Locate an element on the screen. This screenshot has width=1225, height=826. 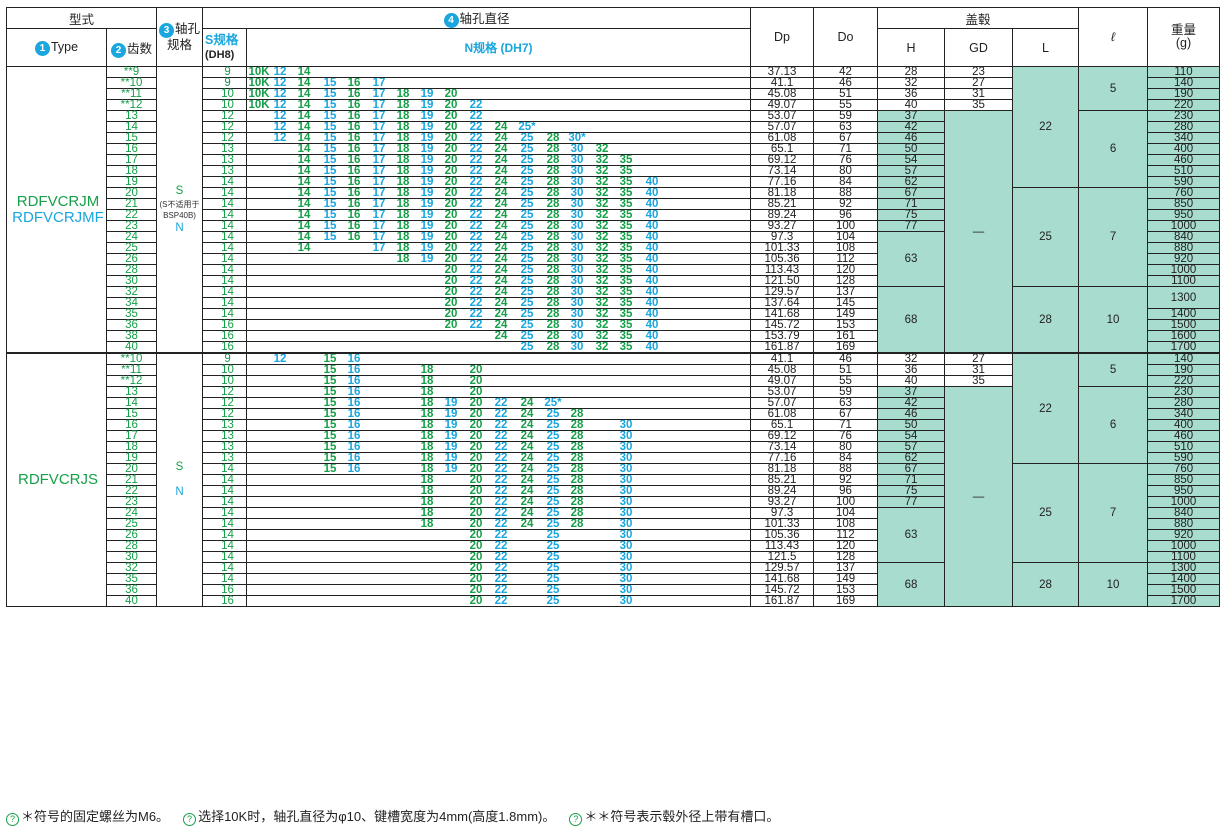
teeth-cell: 25 is located at coordinates (131, 524).